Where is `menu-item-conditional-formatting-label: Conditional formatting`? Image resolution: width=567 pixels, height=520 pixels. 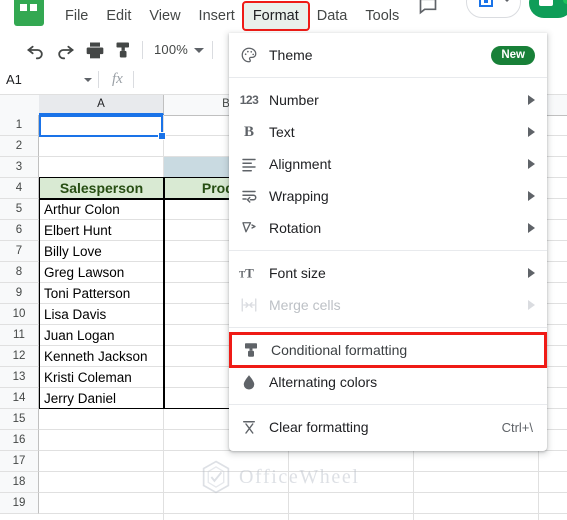 menu-item-conditional-formatting-label: Conditional formatting is located at coordinates (339, 350).